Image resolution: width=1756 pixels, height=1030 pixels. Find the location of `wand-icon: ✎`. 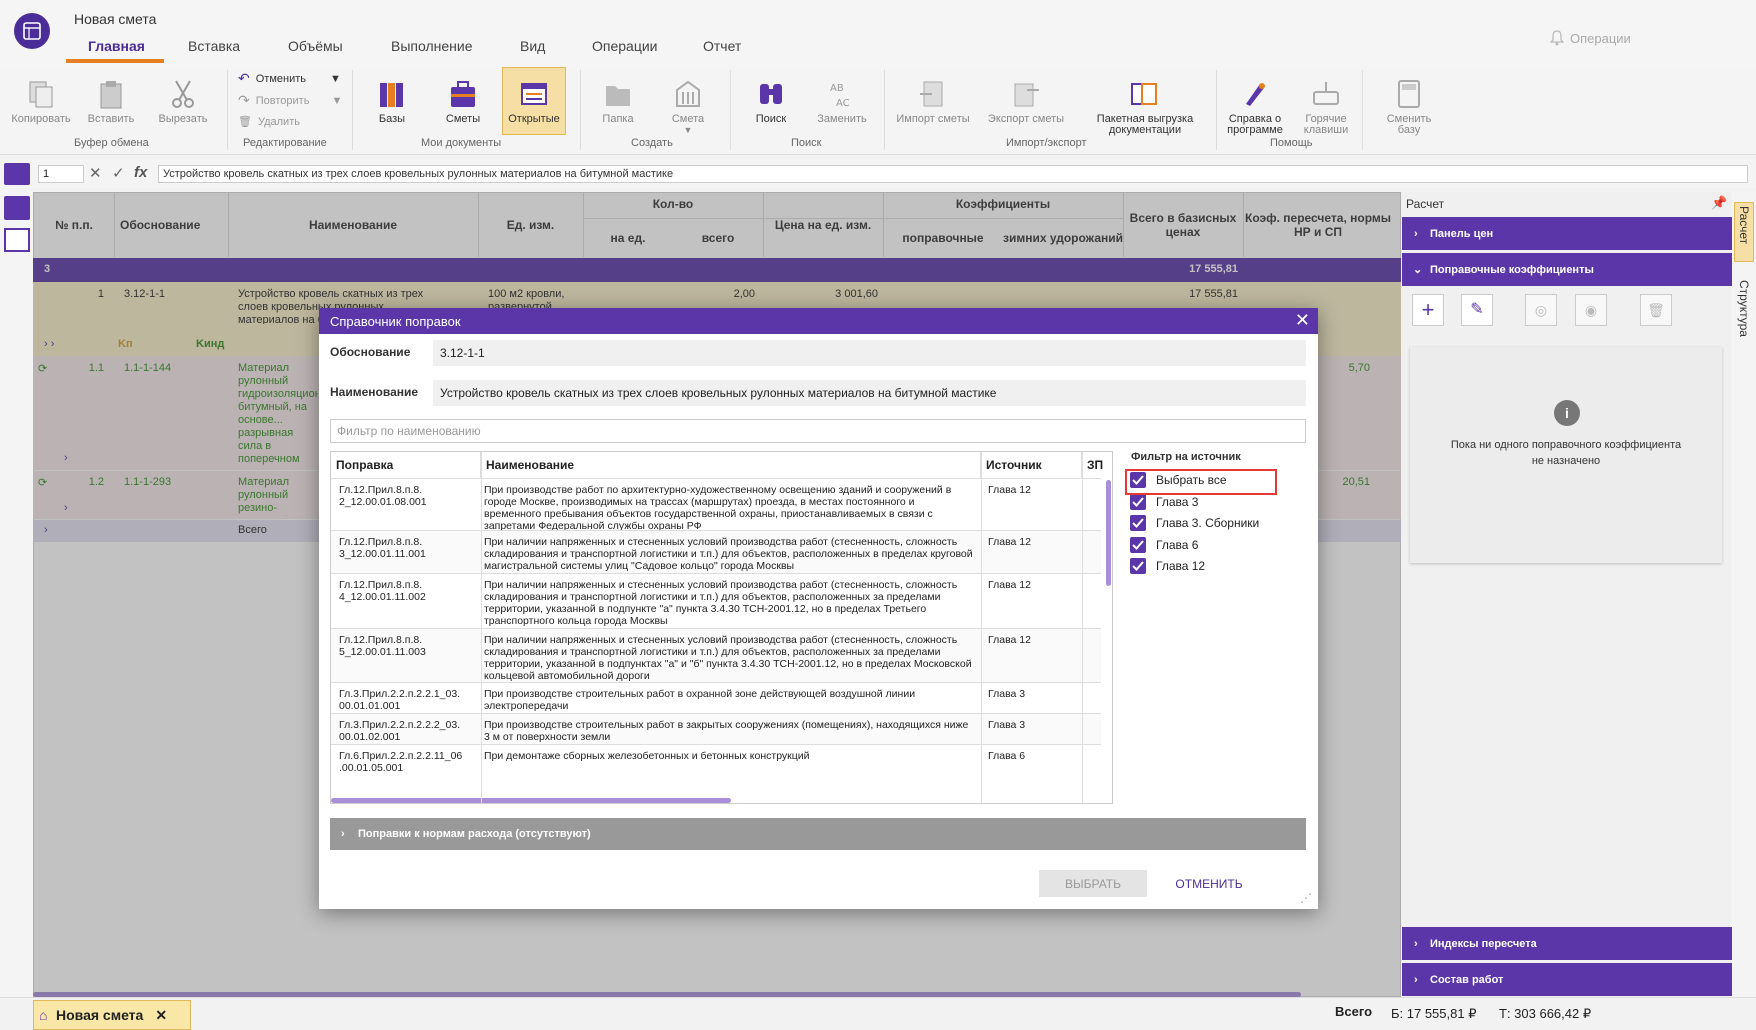

wand-icon: ✎ is located at coordinates (1477, 310).